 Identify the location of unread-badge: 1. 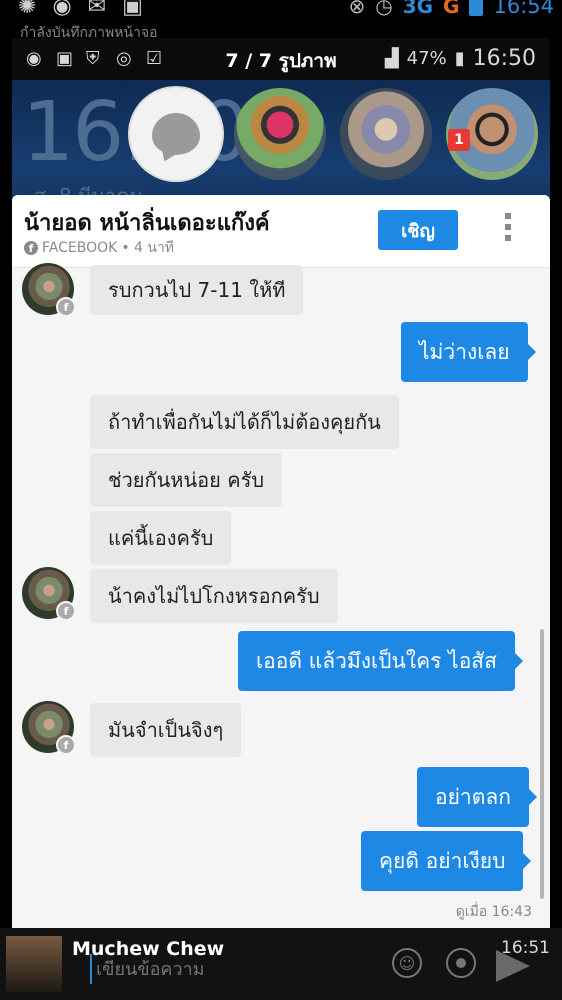
(459, 140).